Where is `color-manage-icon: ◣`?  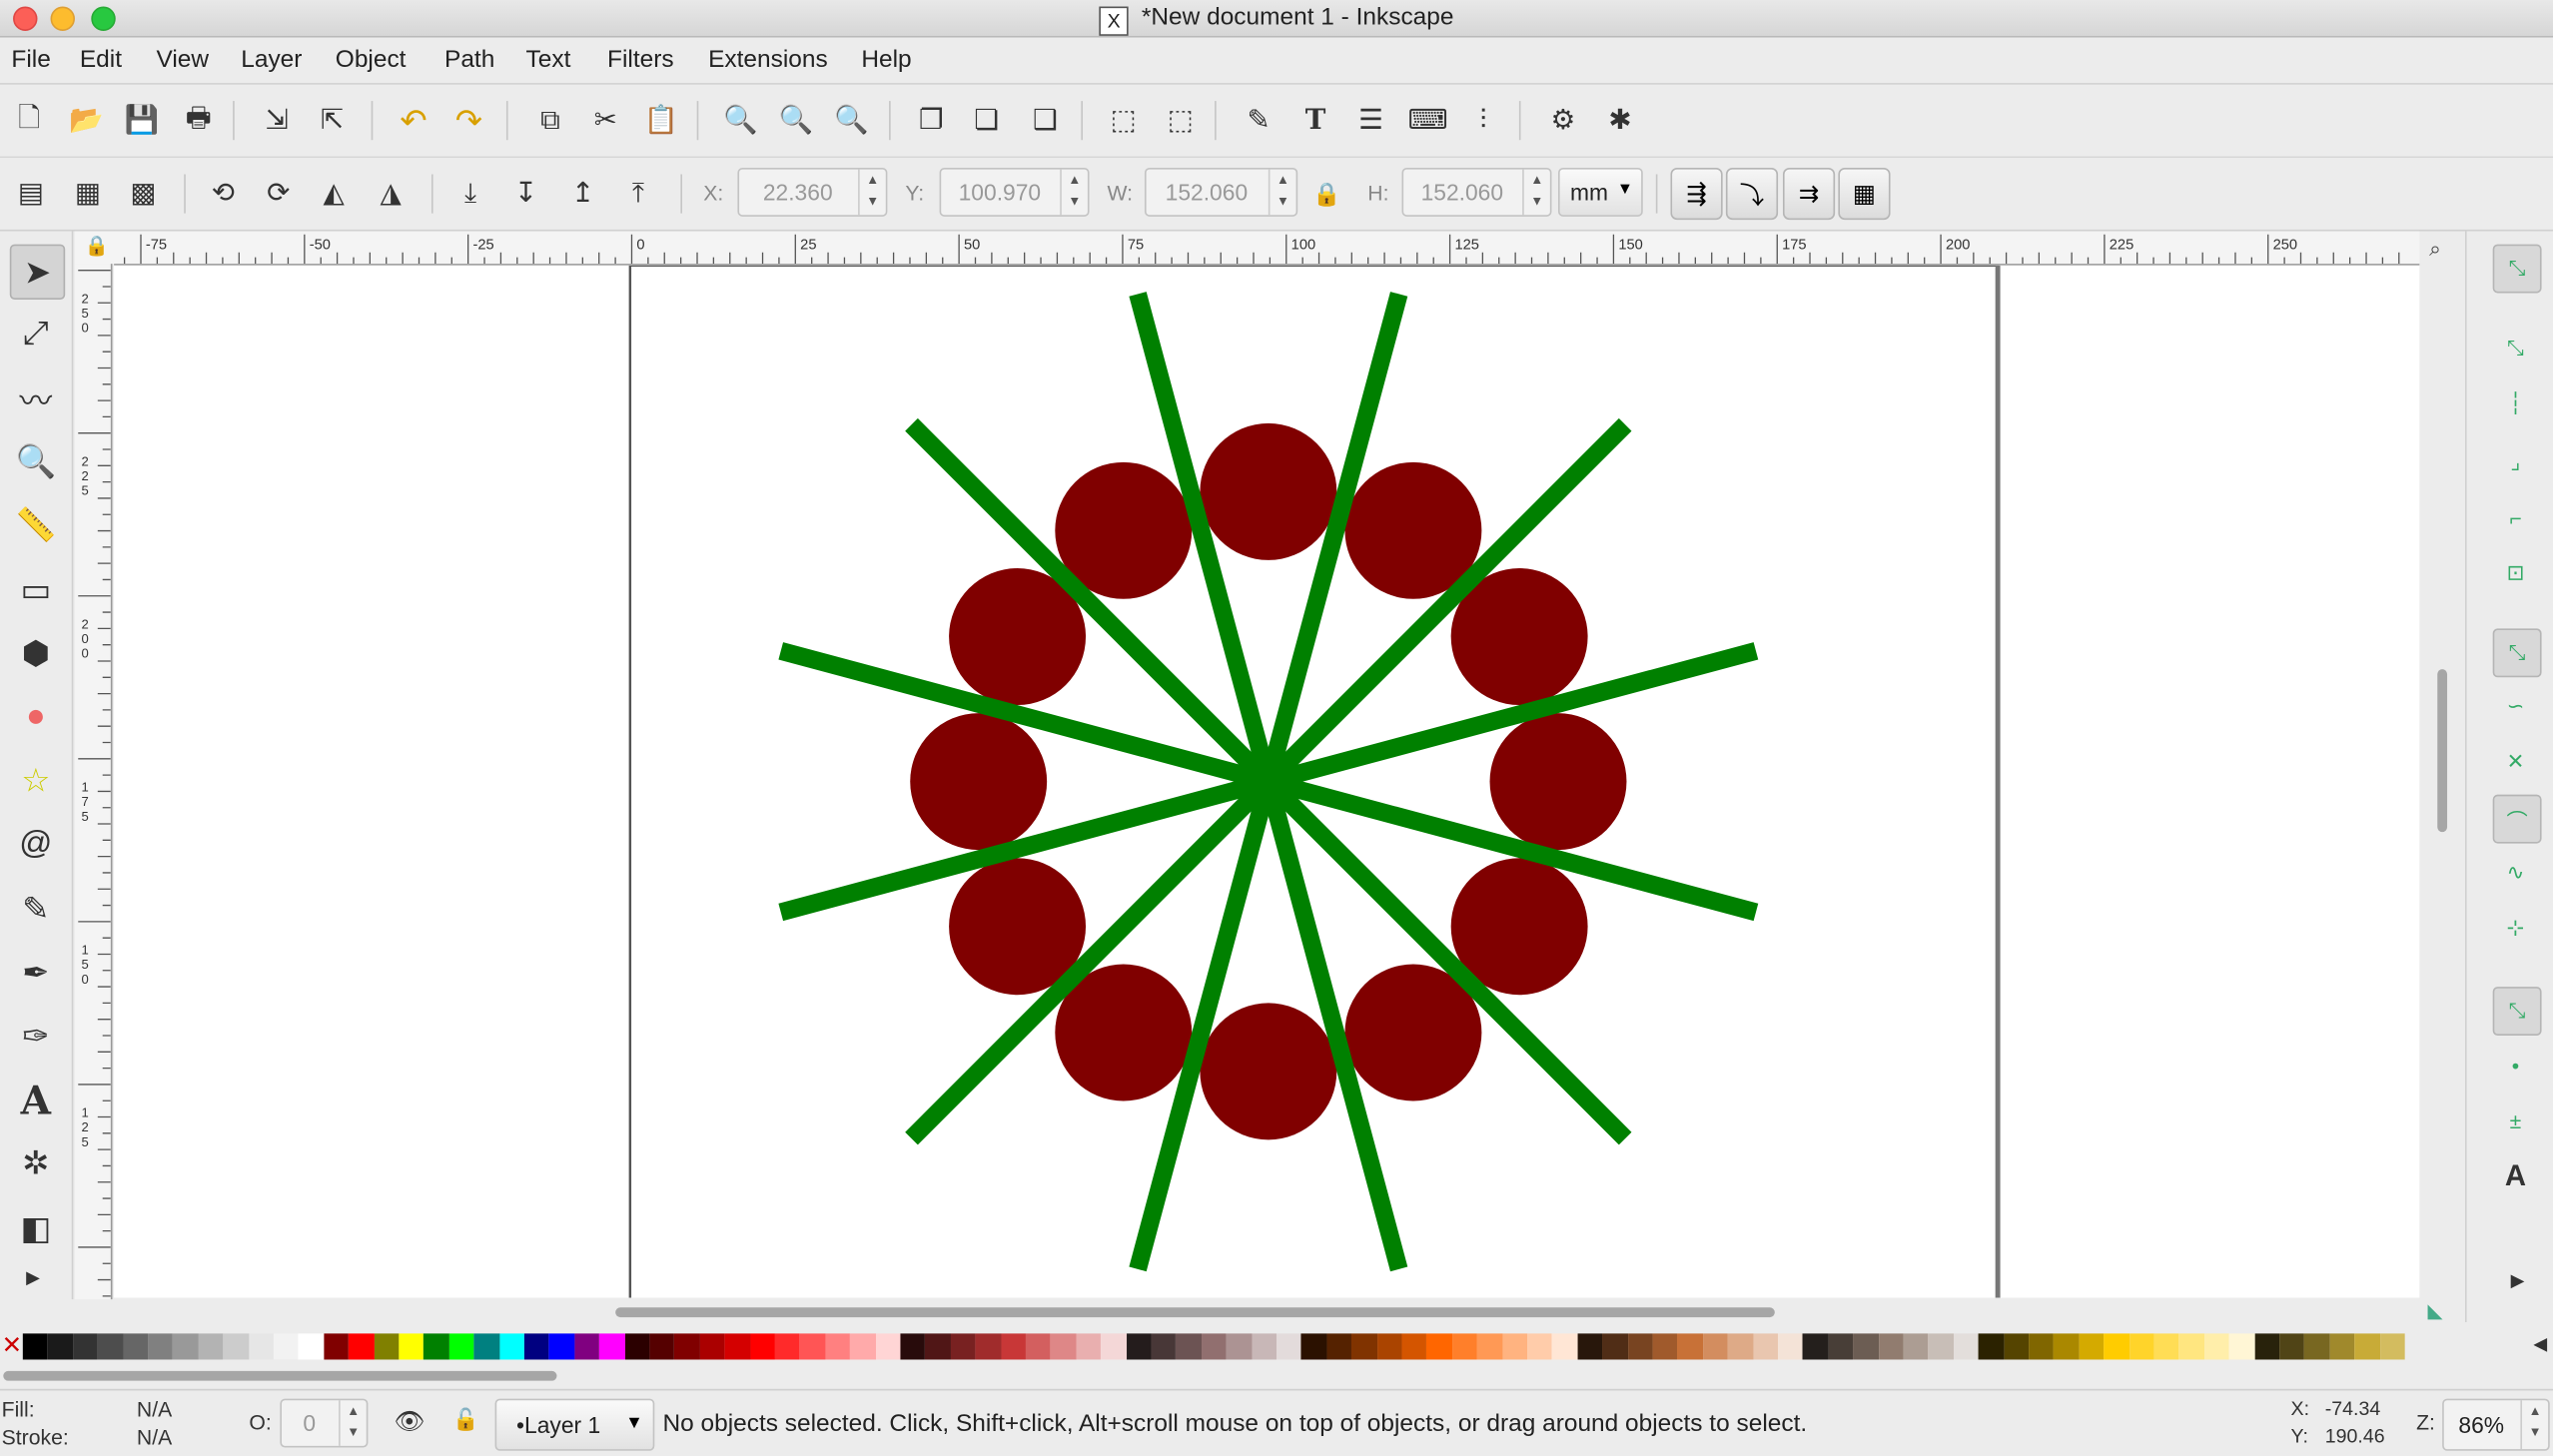
color-manage-icon: ◣ is located at coordinates (2434, 1310).